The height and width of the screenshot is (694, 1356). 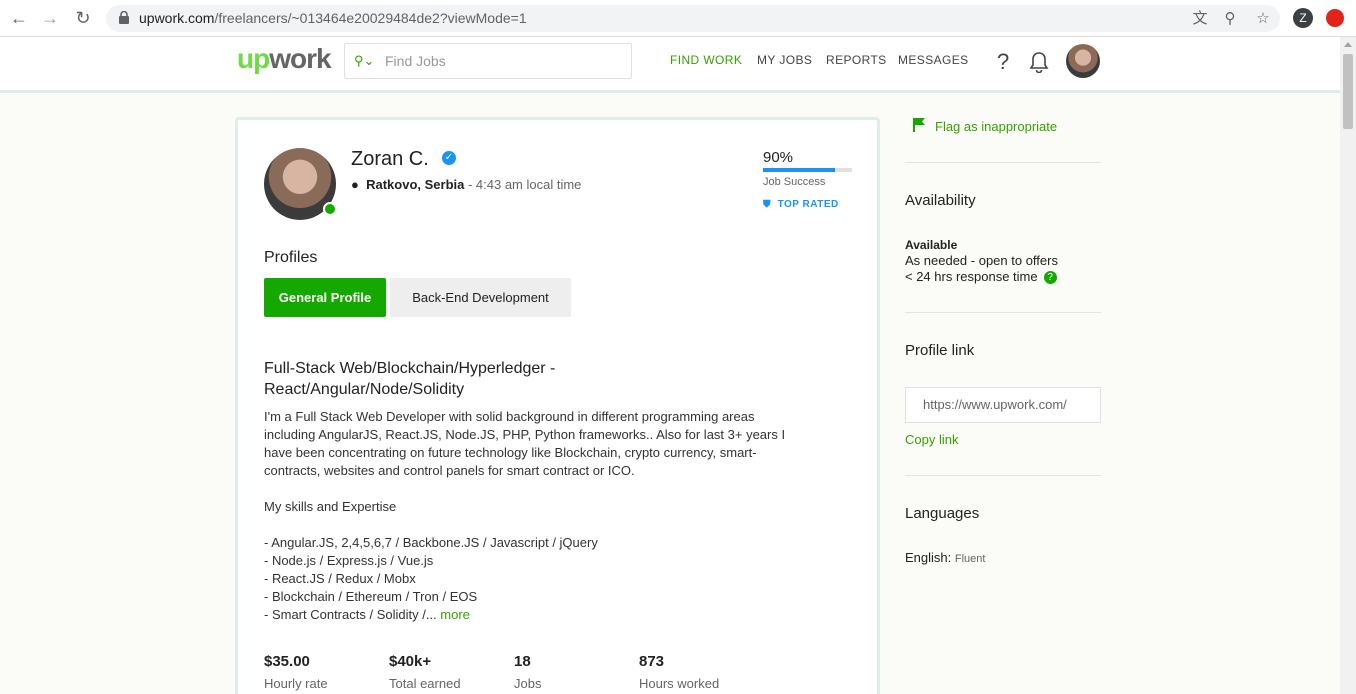 I want to click on profiles-heading: Profiles, so click(x=291, y=257).